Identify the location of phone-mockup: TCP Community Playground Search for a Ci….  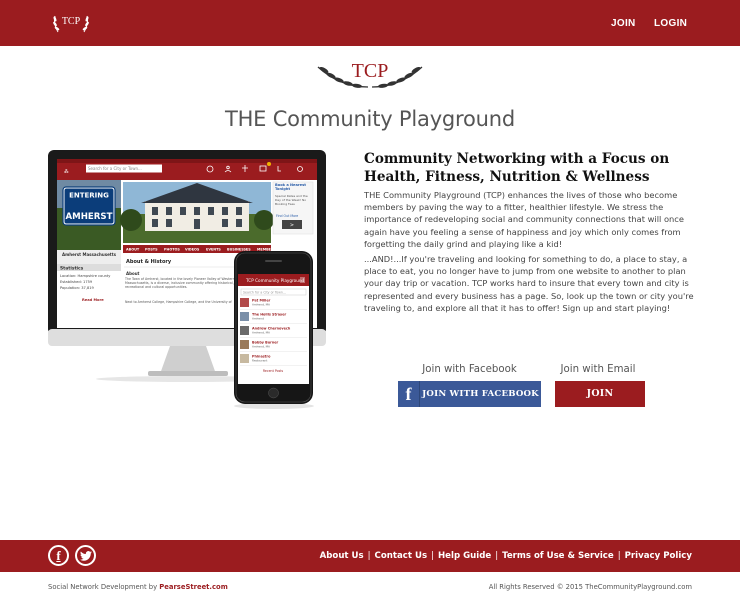
(274, 330).